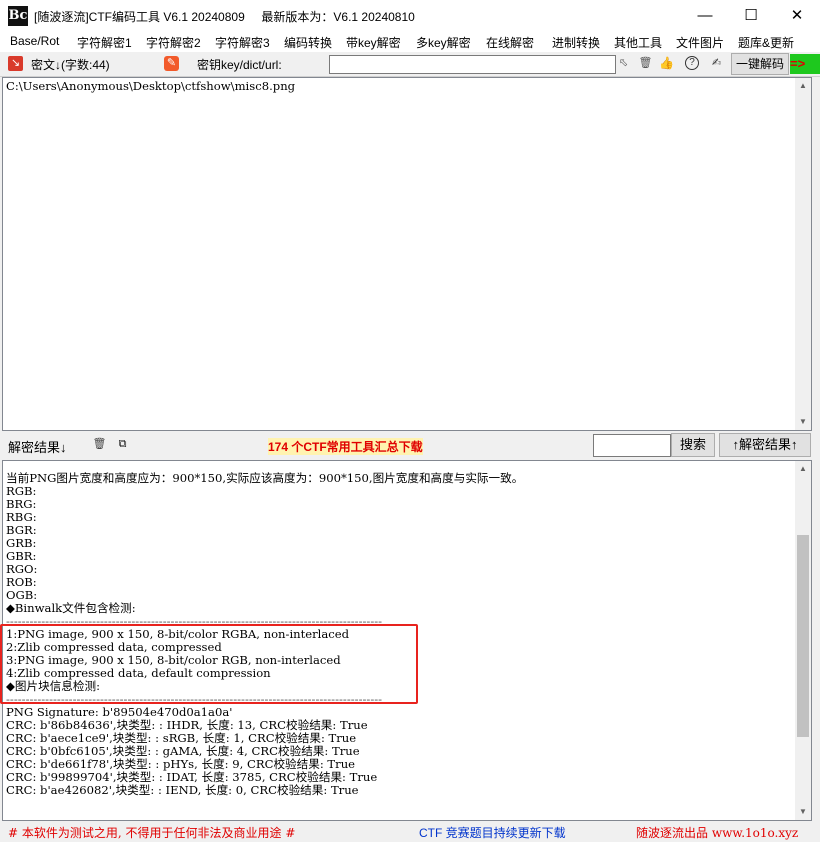 The width and height of the screenshot is (820, 842). Describe the element at coordinates (239, 65) in the screenshot. I see `key-label: 密钥key/dict/url:` at that location.